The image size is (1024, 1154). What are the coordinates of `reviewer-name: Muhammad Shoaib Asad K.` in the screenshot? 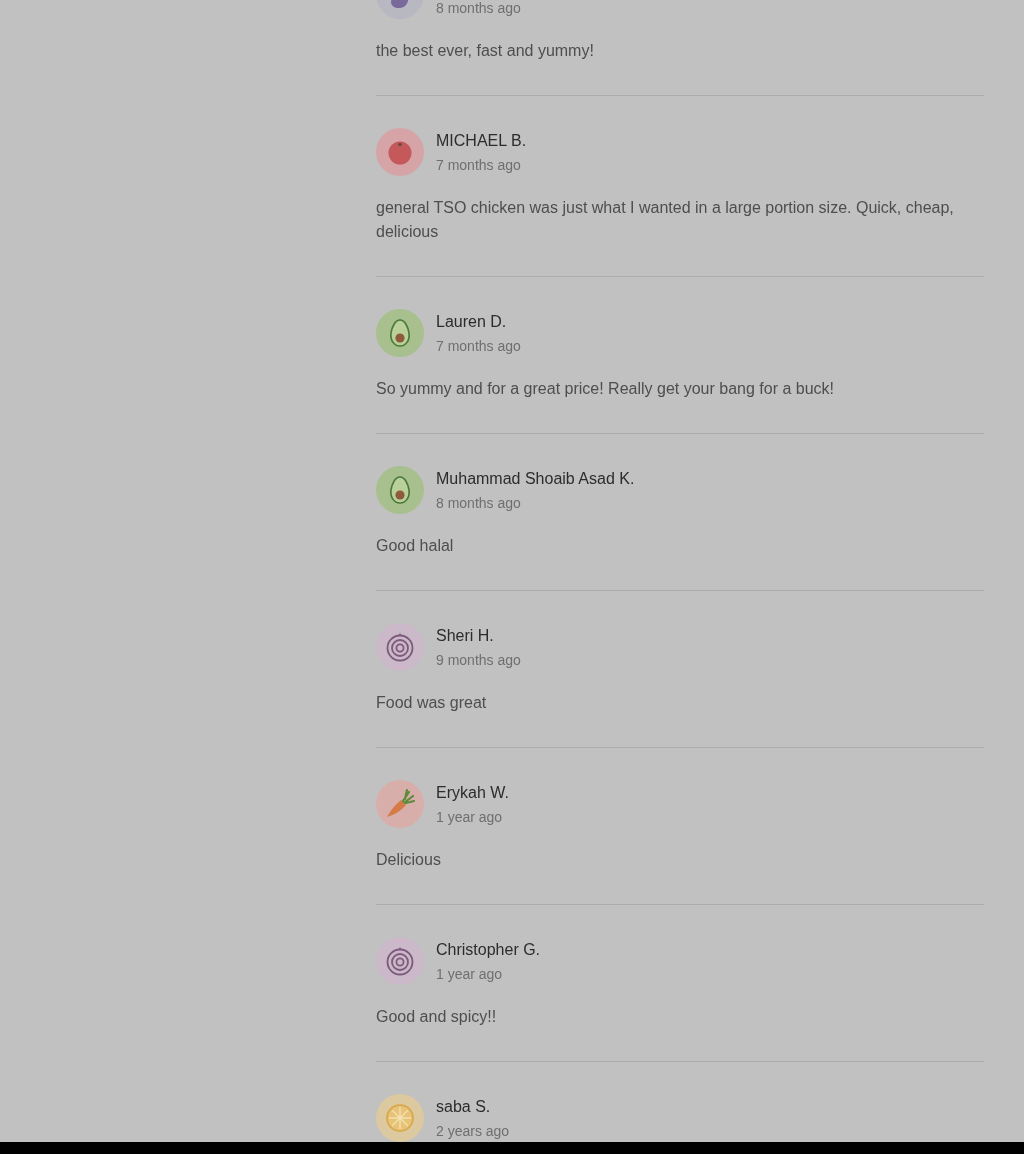 It's located at (535, 479).